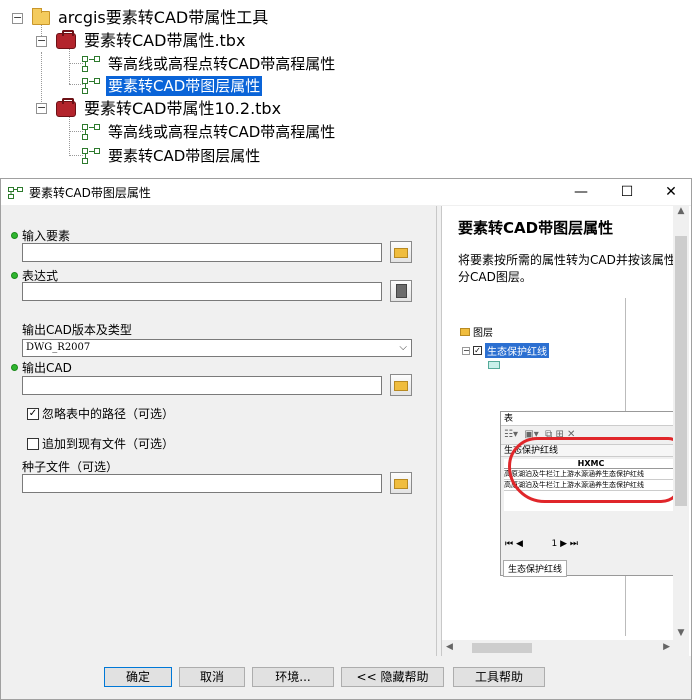 This screenshot has height=700, width=700. I want to click on ignore-paths-checkbox: ✓ 忽略表中的路径（可选）, so click(100, 413).